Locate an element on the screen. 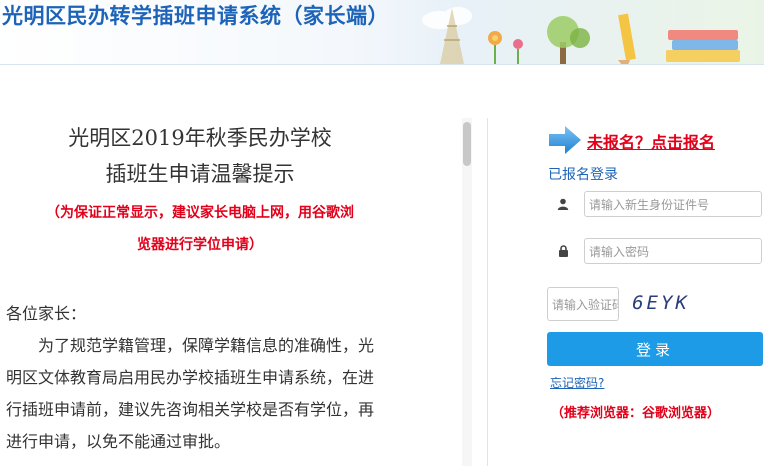  lock-icon is located at coordinates (563, 251).